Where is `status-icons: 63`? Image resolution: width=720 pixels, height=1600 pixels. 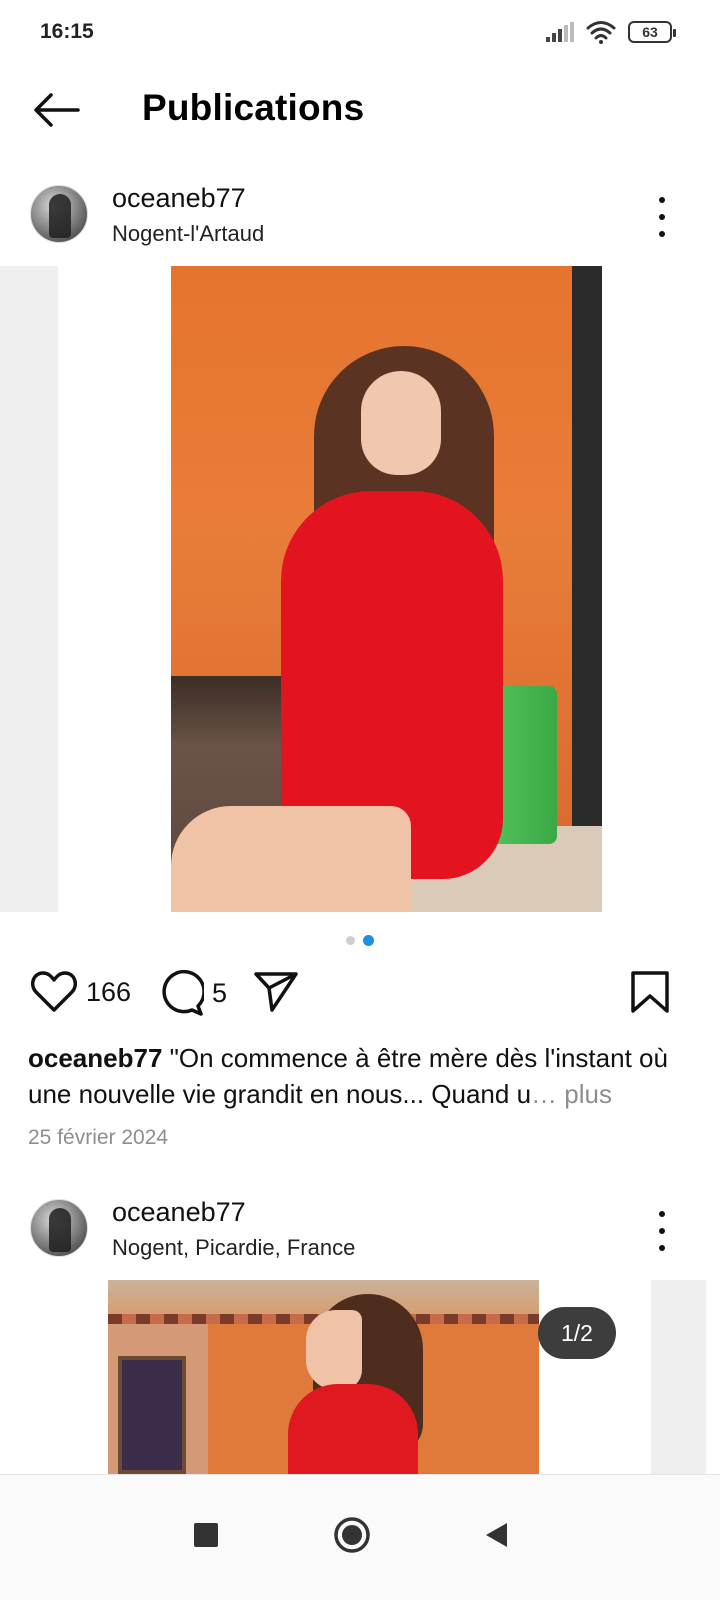
status-icons: 63 is located at coordinates (611, 32).